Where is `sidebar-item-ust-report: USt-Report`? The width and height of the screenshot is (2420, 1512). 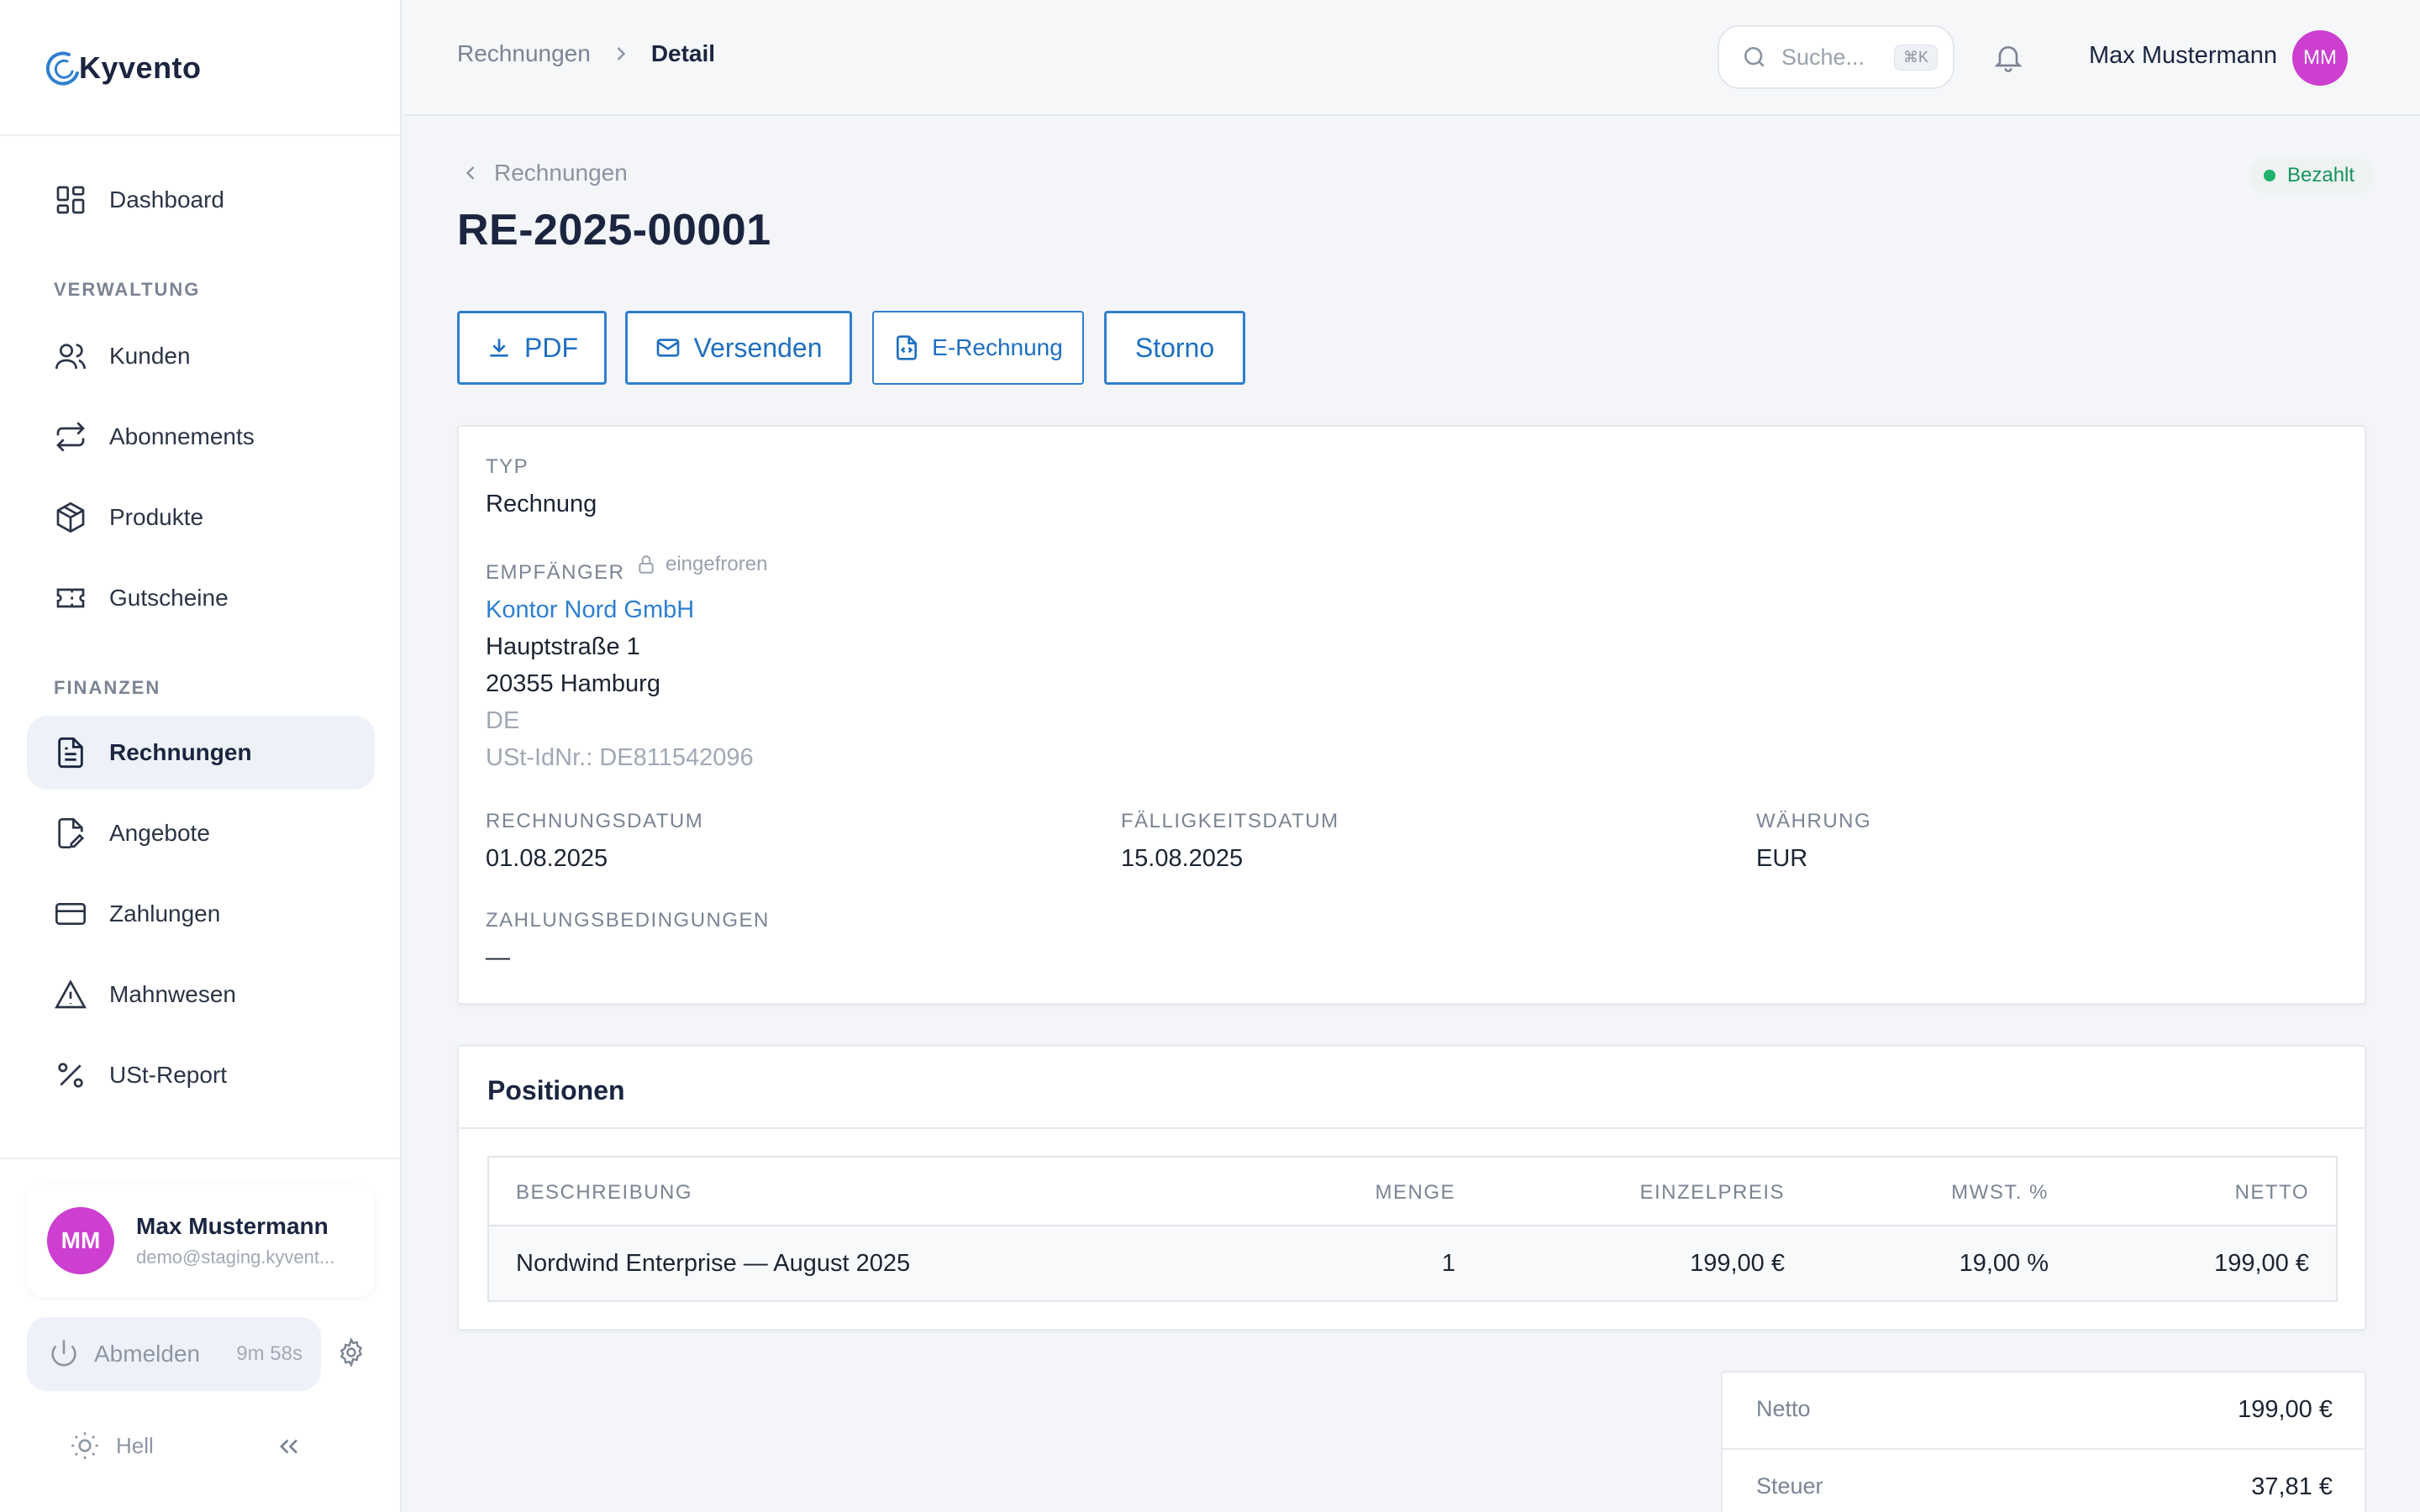 sidebar-item-ust-report: USt-Report is located at coordinates (201, 1075).